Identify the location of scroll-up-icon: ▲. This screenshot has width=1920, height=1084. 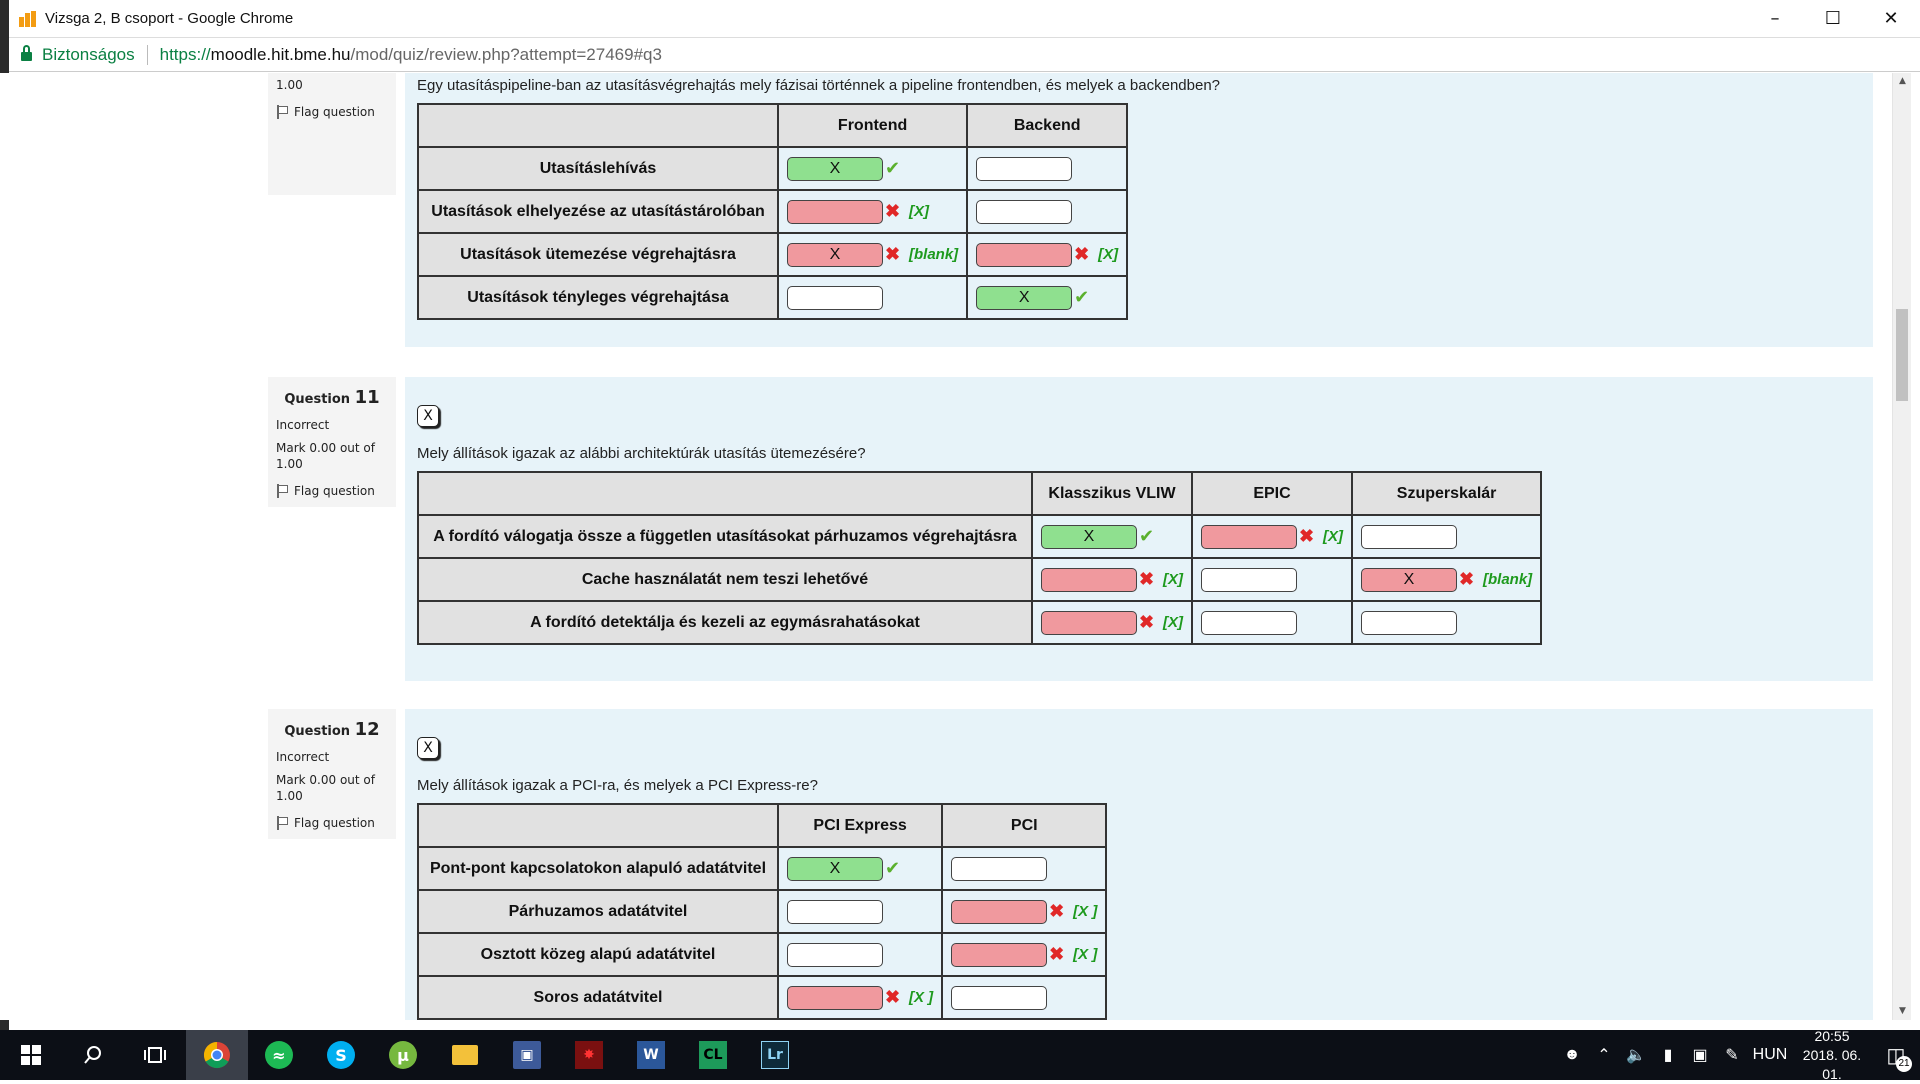
(1902, 81).